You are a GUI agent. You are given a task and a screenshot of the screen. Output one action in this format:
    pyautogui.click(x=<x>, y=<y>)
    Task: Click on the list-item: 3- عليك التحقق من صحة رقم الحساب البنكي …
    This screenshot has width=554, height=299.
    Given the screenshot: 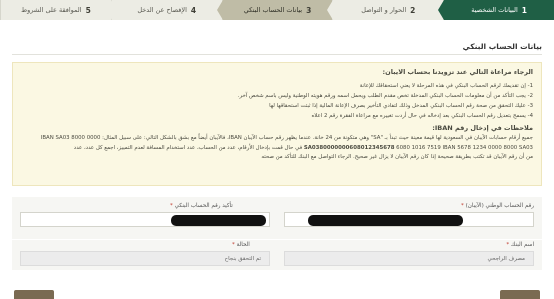 What is the action you would take?
    pyautogui.click(x=401, y=106)
    